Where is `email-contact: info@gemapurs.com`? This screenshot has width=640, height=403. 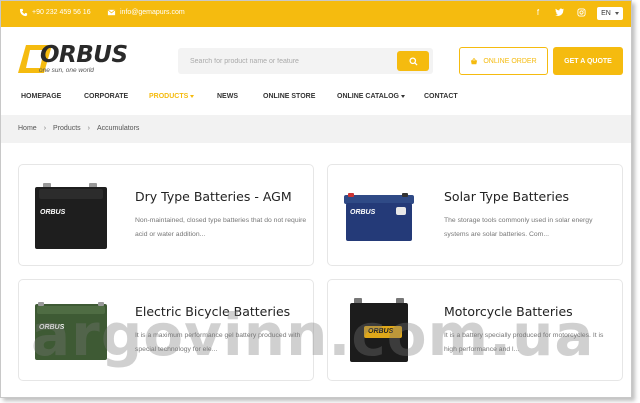
email-contact: info@gemapurs.com is located at coordinates (146, 12).